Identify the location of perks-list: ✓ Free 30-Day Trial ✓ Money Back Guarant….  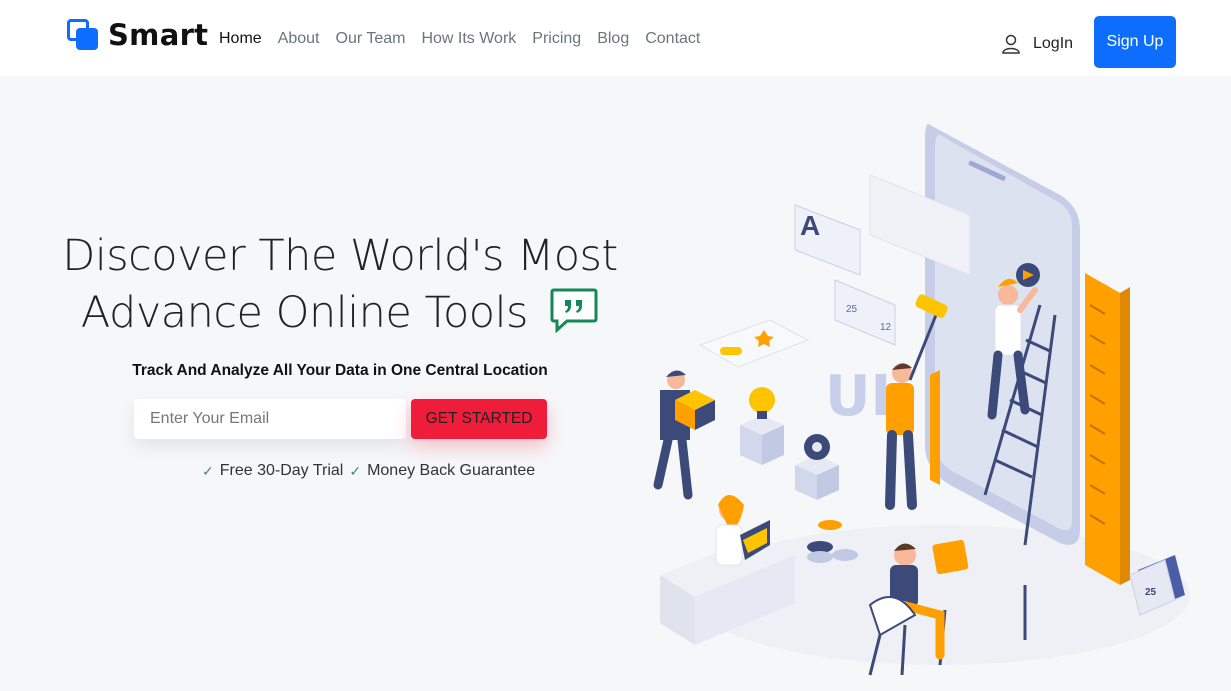
(371, 471).